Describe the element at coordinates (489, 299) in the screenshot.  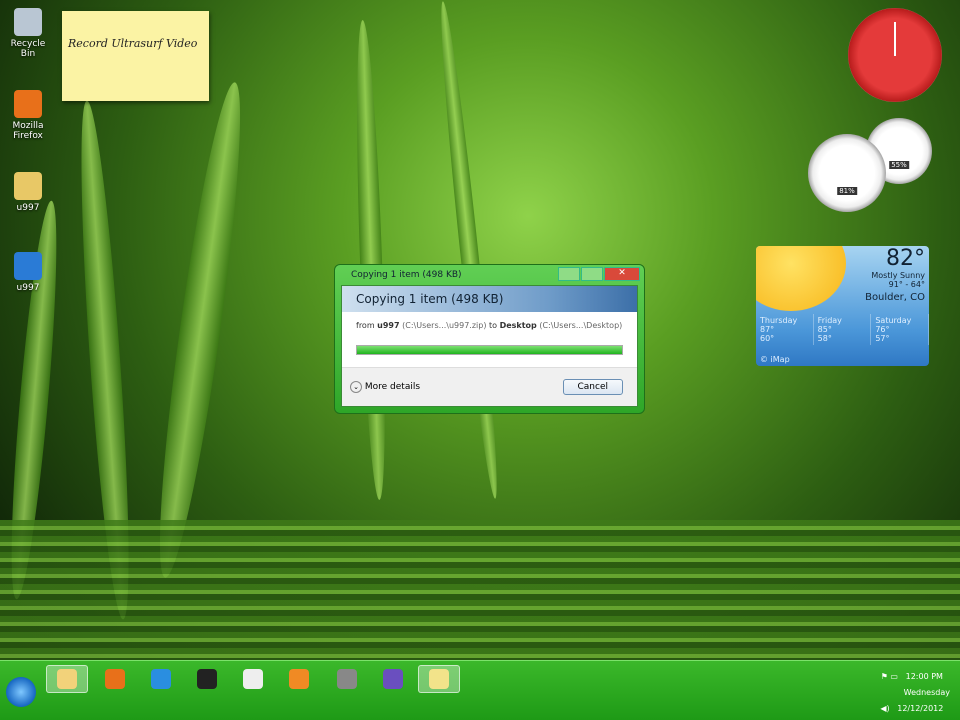
I see `dialog-header: Copying 1 item (498 KB)` at that location.